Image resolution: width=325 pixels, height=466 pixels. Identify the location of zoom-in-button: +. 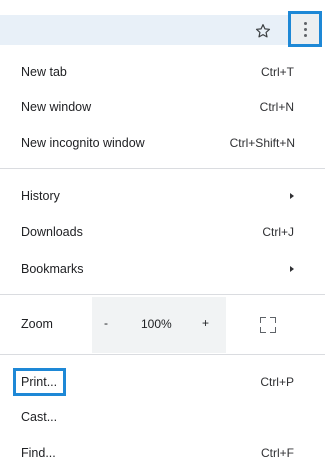
(205, 323).